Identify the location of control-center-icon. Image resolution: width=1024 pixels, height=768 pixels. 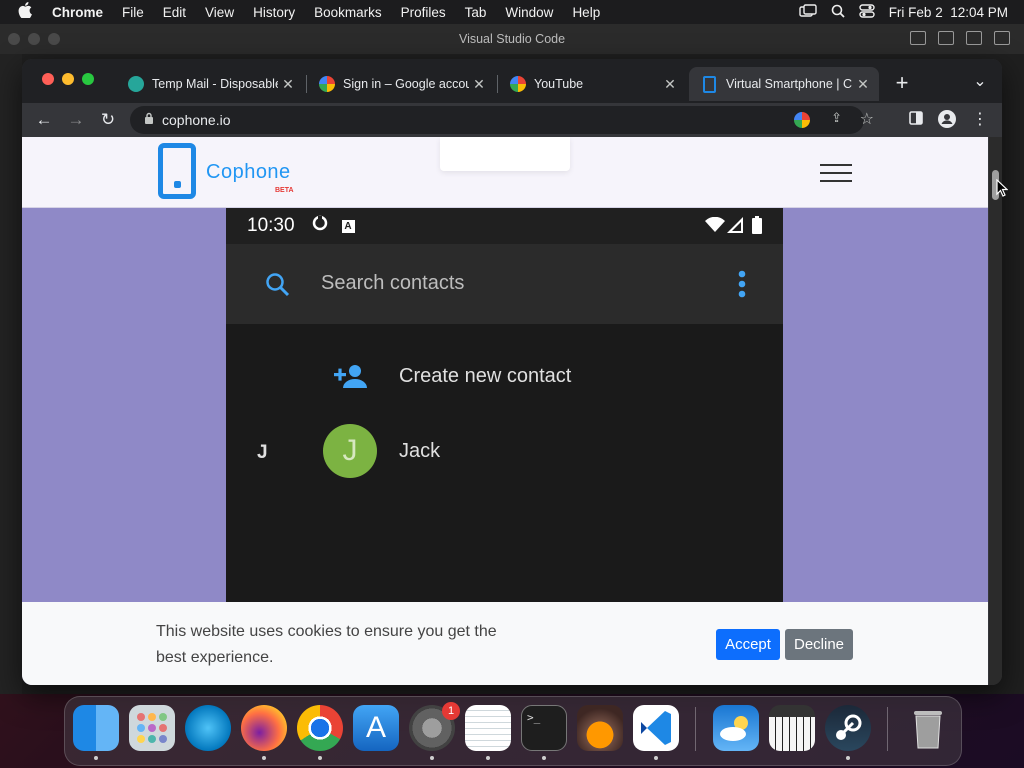
(866, 12).